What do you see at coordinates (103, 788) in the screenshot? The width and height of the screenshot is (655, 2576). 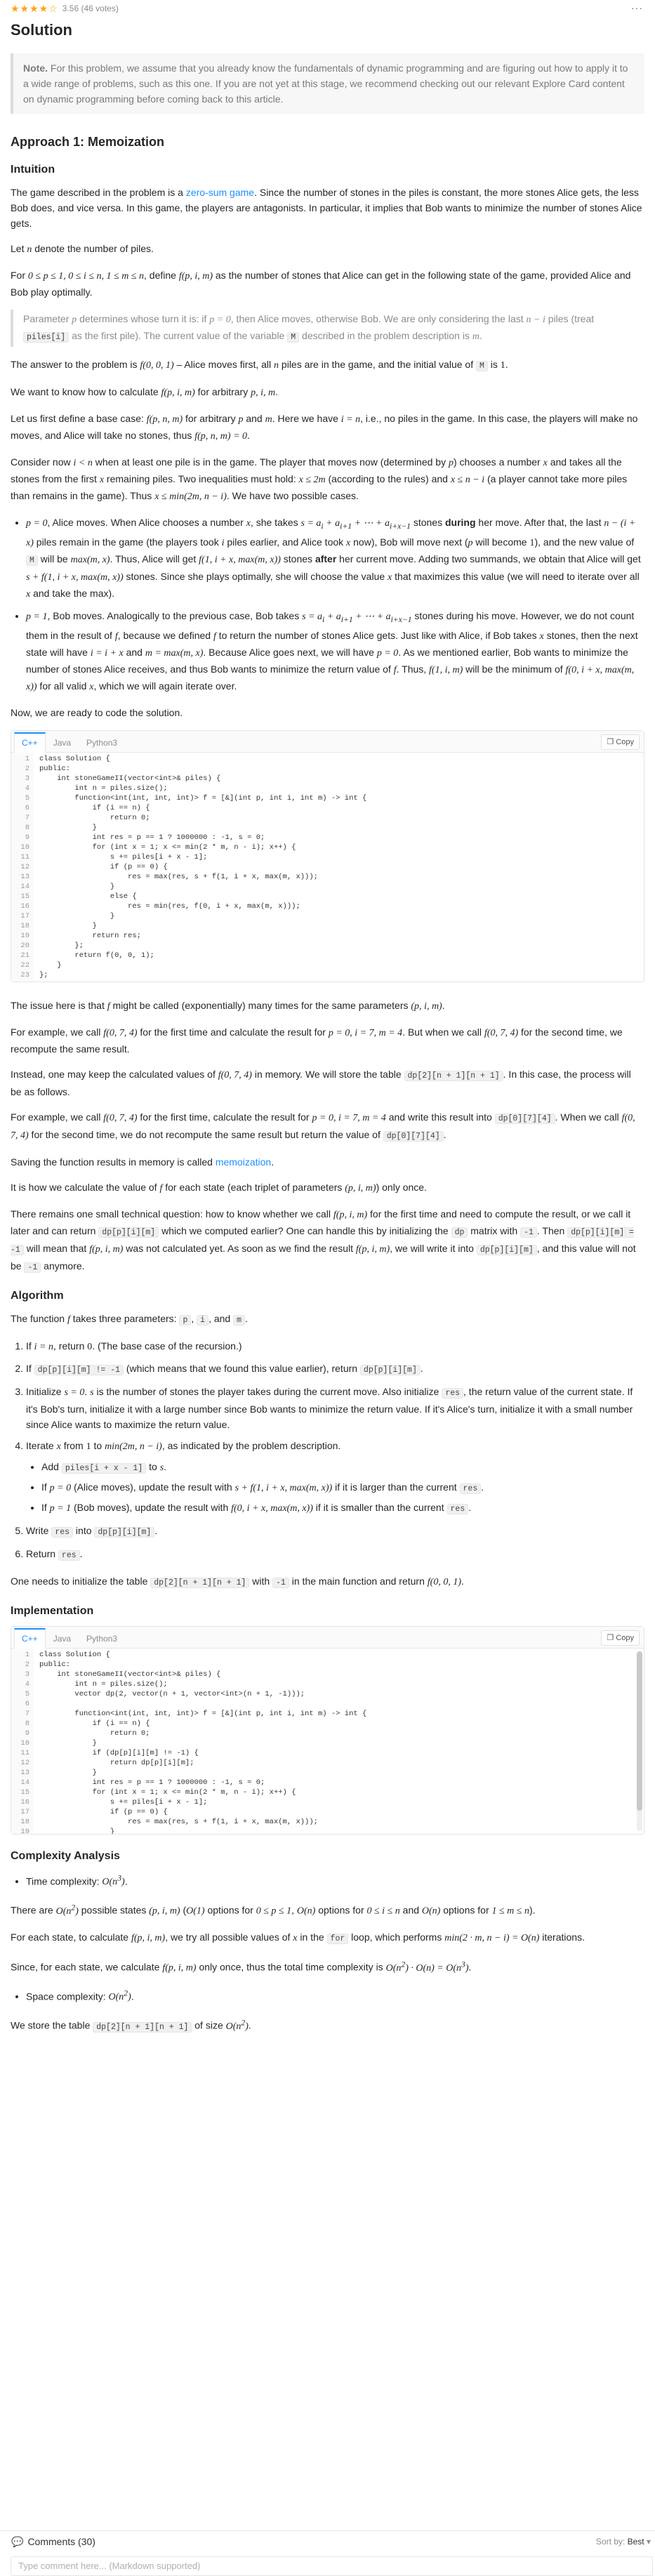 I see `code-line: int n = piles.size();` at bounding box center [103, 788].